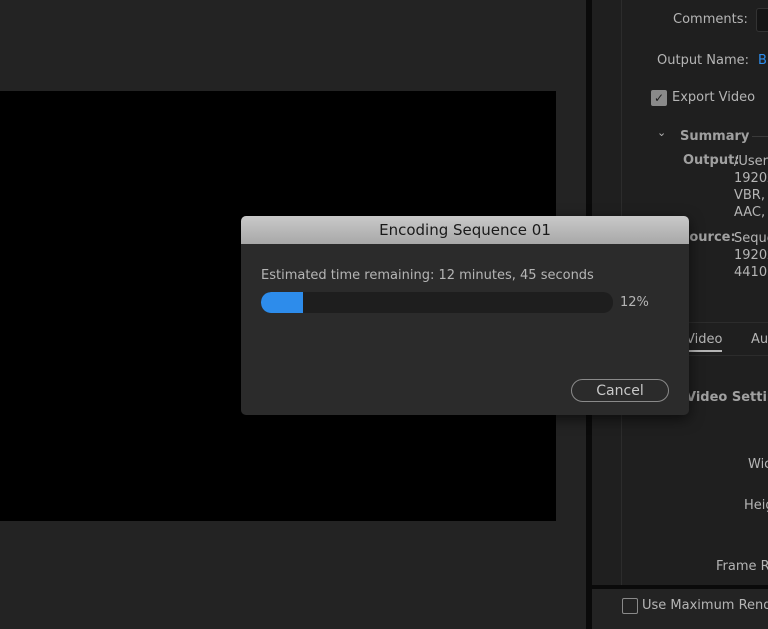 Image resolution: width=768 pixels, height=629 pixels. Describe the element at coordinates (705, 605) in the screenshot. I see `max-render-label: Use Maximum Rende` at that location.